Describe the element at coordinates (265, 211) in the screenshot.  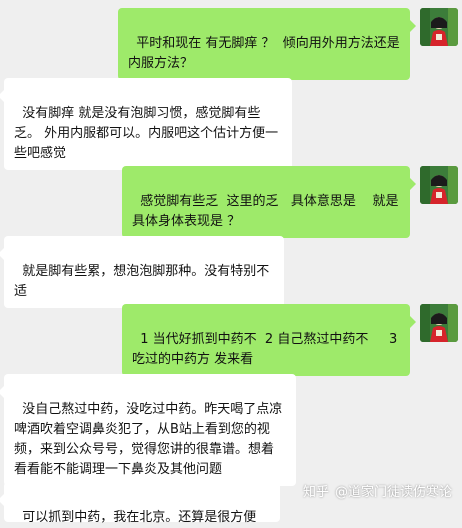
I see `message-text: 感觉脚有些乏 这里的乏 具体意思是 就是具体身体表现是 ？` at that location.